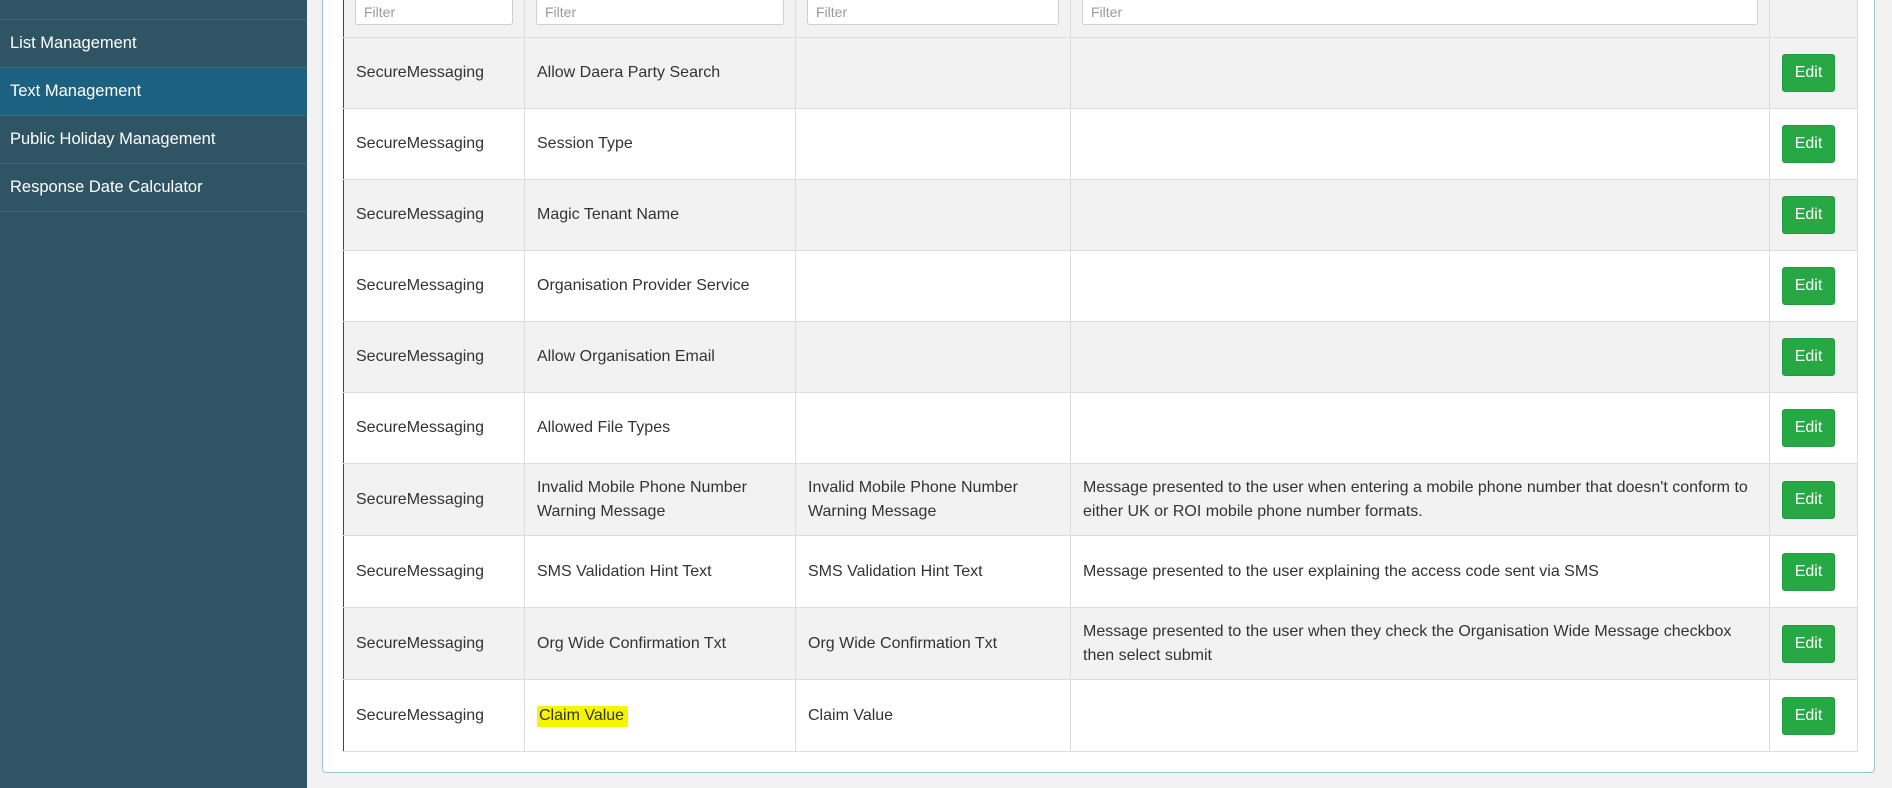 Image resolution: width=1892 pixels, height=788 pixels. I want to click on cell-name: Magic Tenant Name, so click(660, 215).